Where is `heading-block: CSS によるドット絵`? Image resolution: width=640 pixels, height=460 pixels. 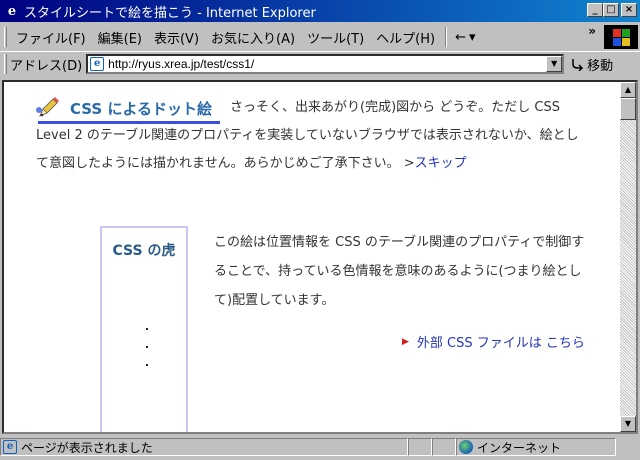
heading-block: CSS によるドット絵 is located at coordinates (129, 109).